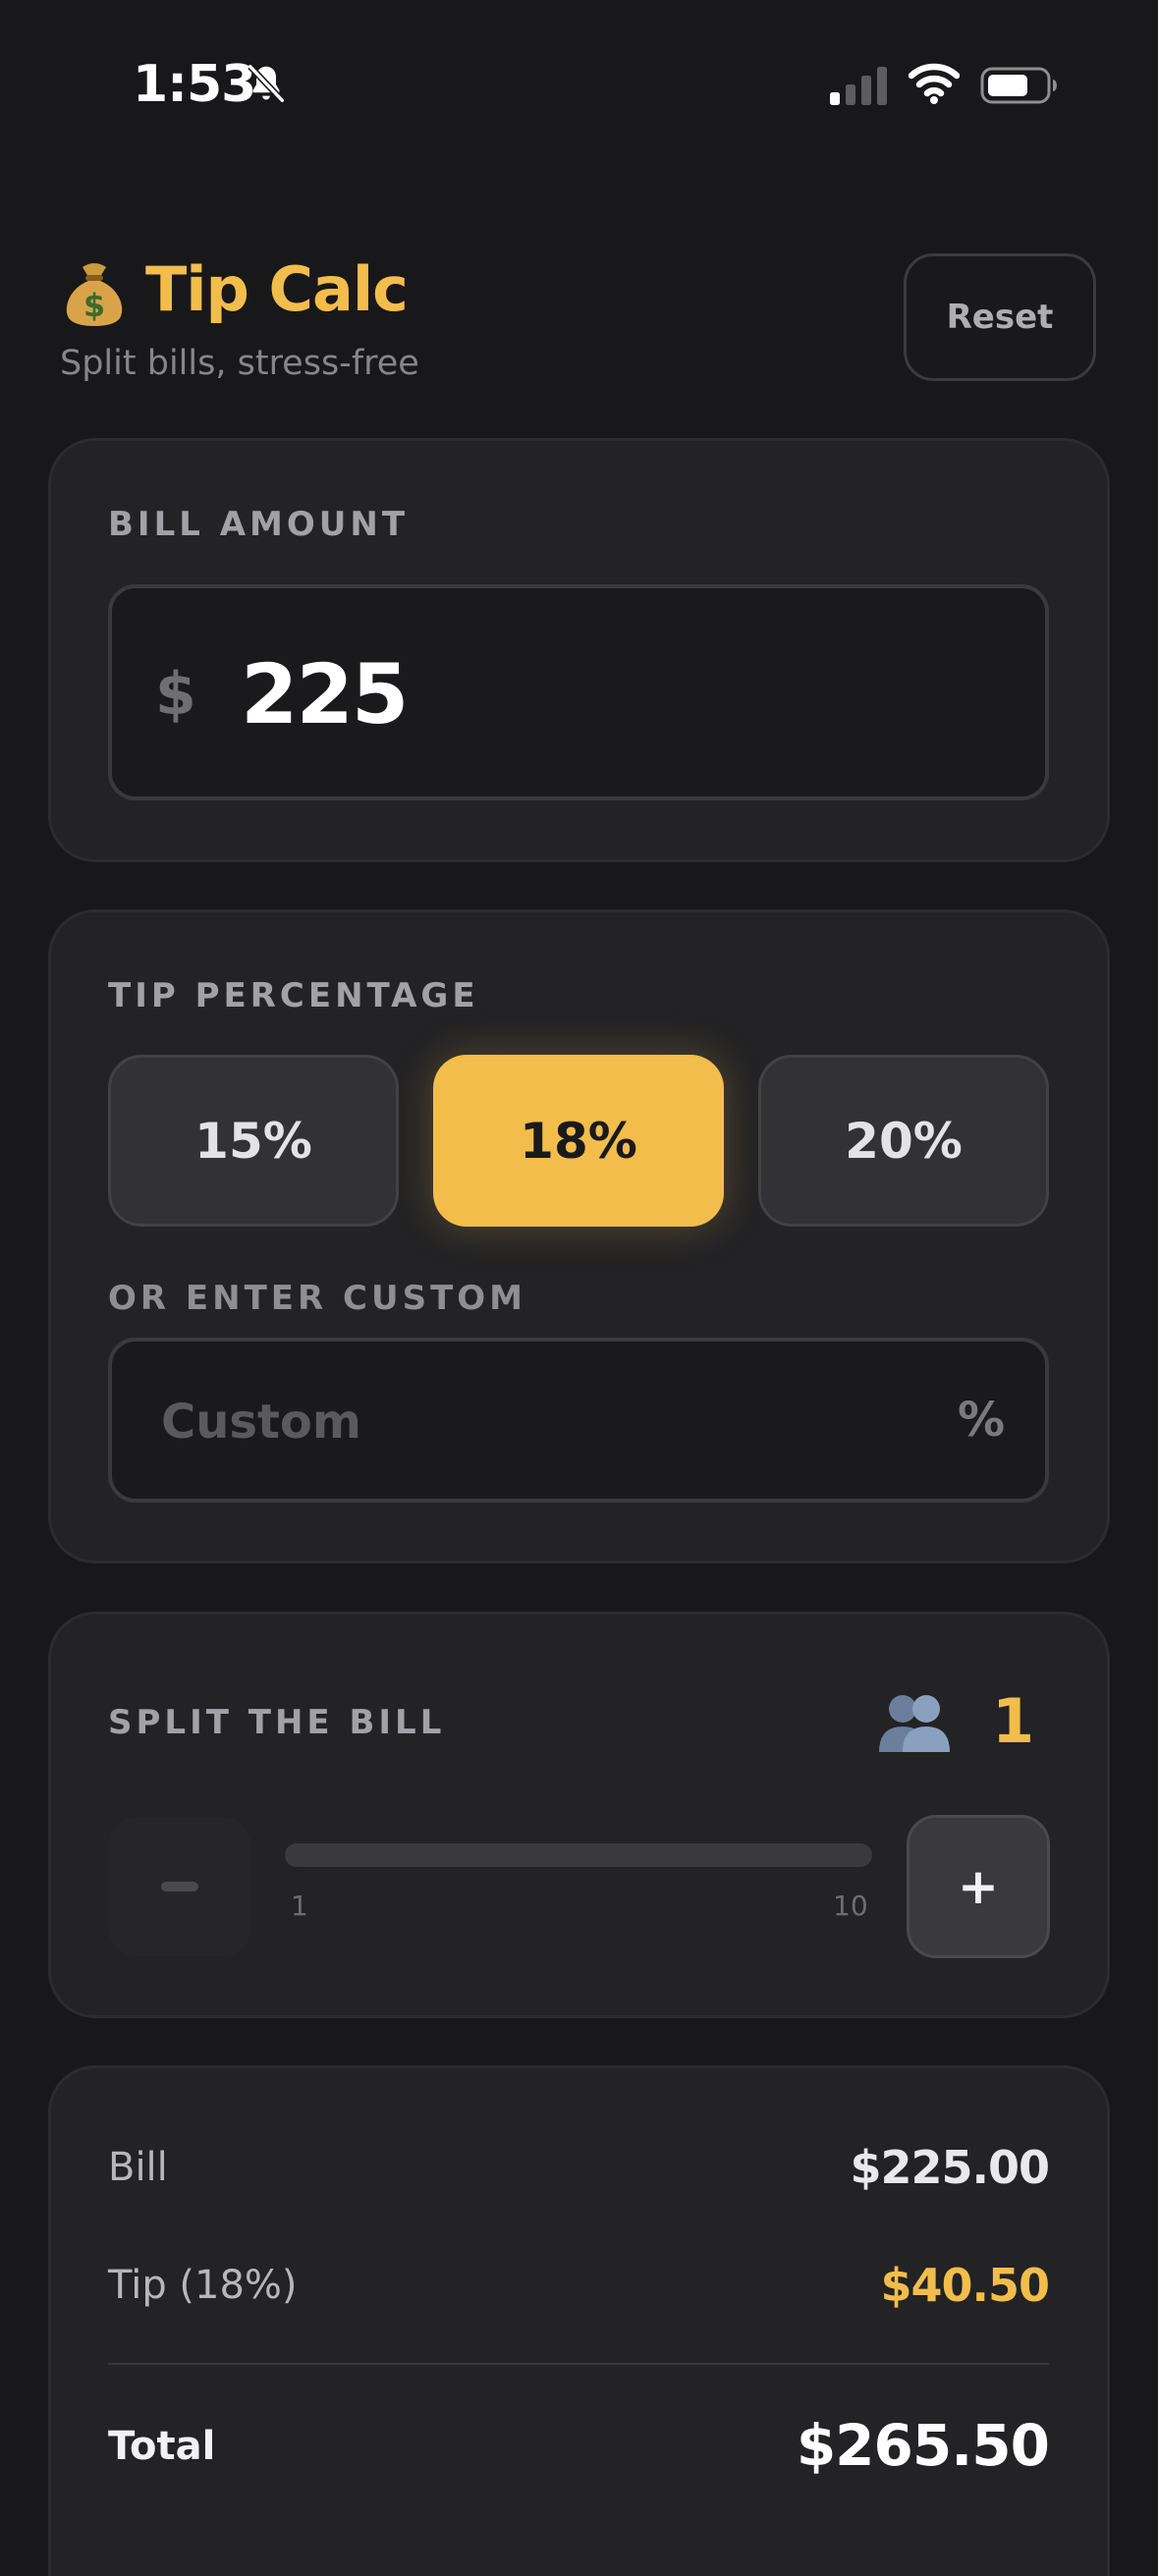 This screenshot has width=1158, height=2576. What do you see at coordinates (915, 1724) in the screenshot?
I see `people-icon` at bounding box center [915, 1724].